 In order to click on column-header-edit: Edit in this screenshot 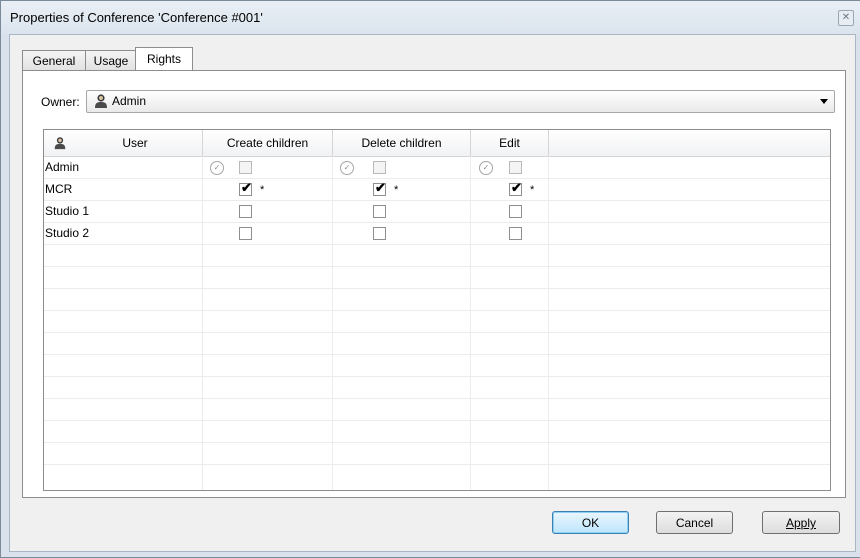, I will do `click(510, 143)`.